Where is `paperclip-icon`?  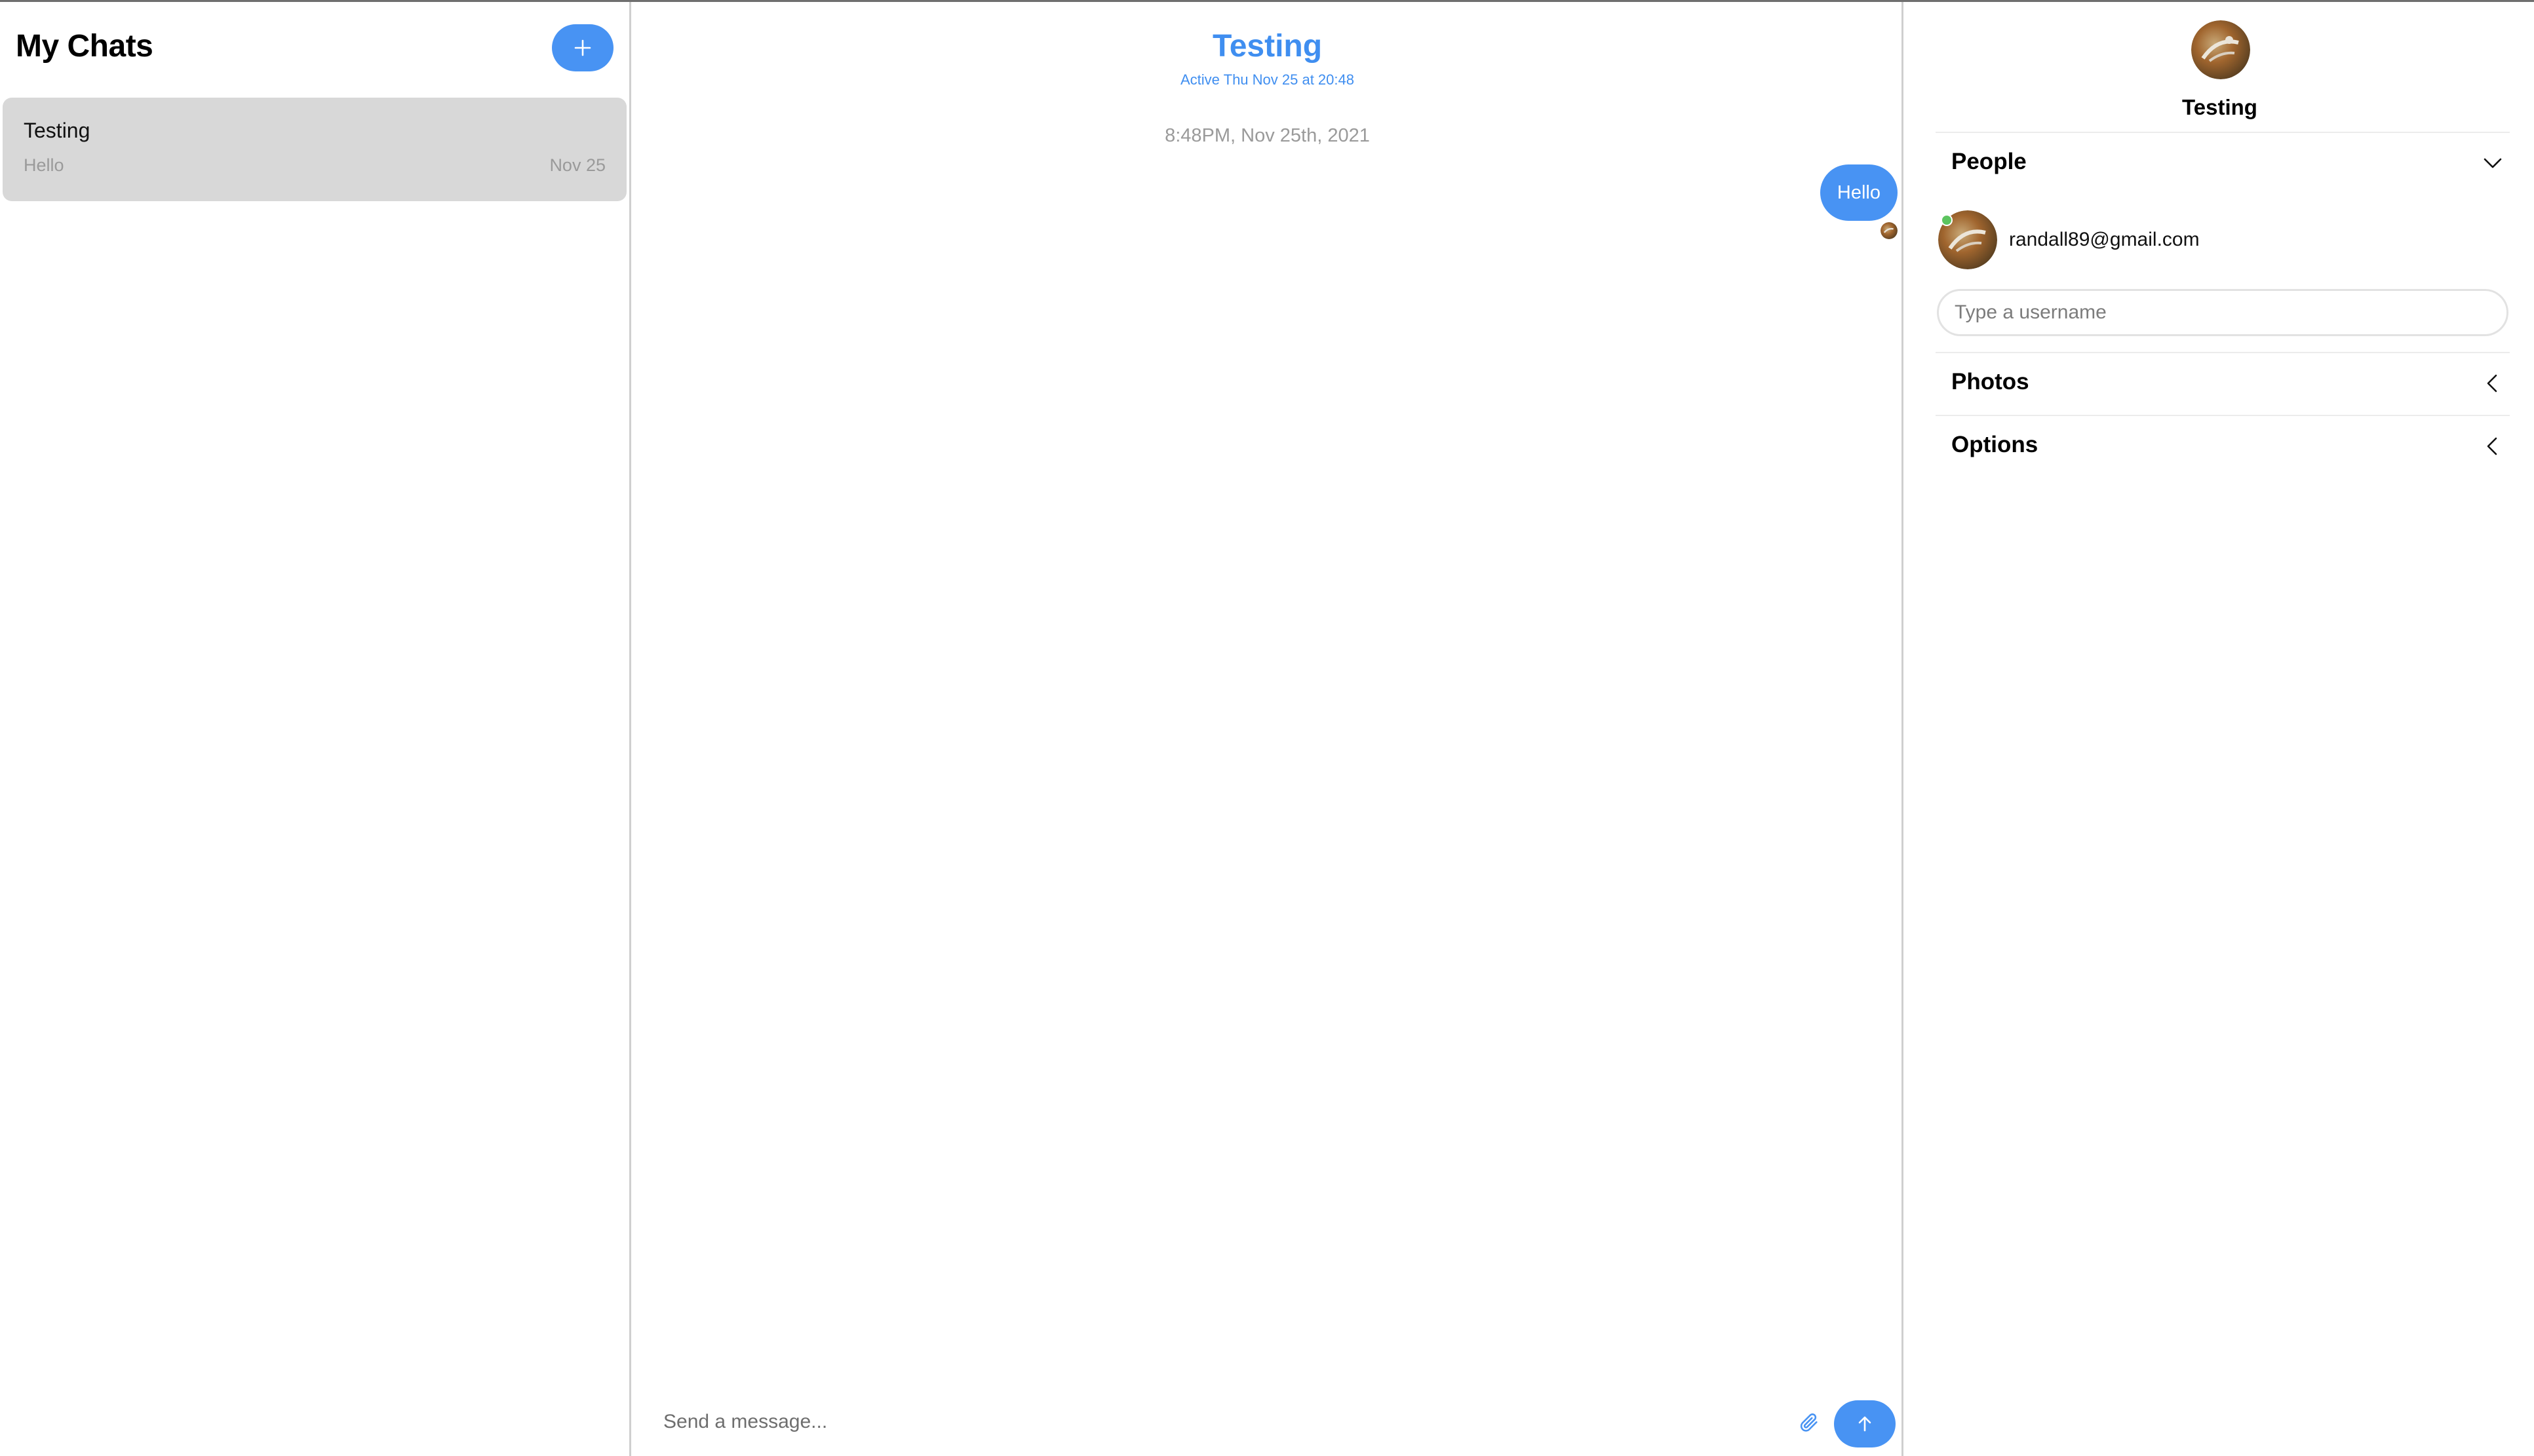 paperclip-icon is located at coordinates (1809, 1422).